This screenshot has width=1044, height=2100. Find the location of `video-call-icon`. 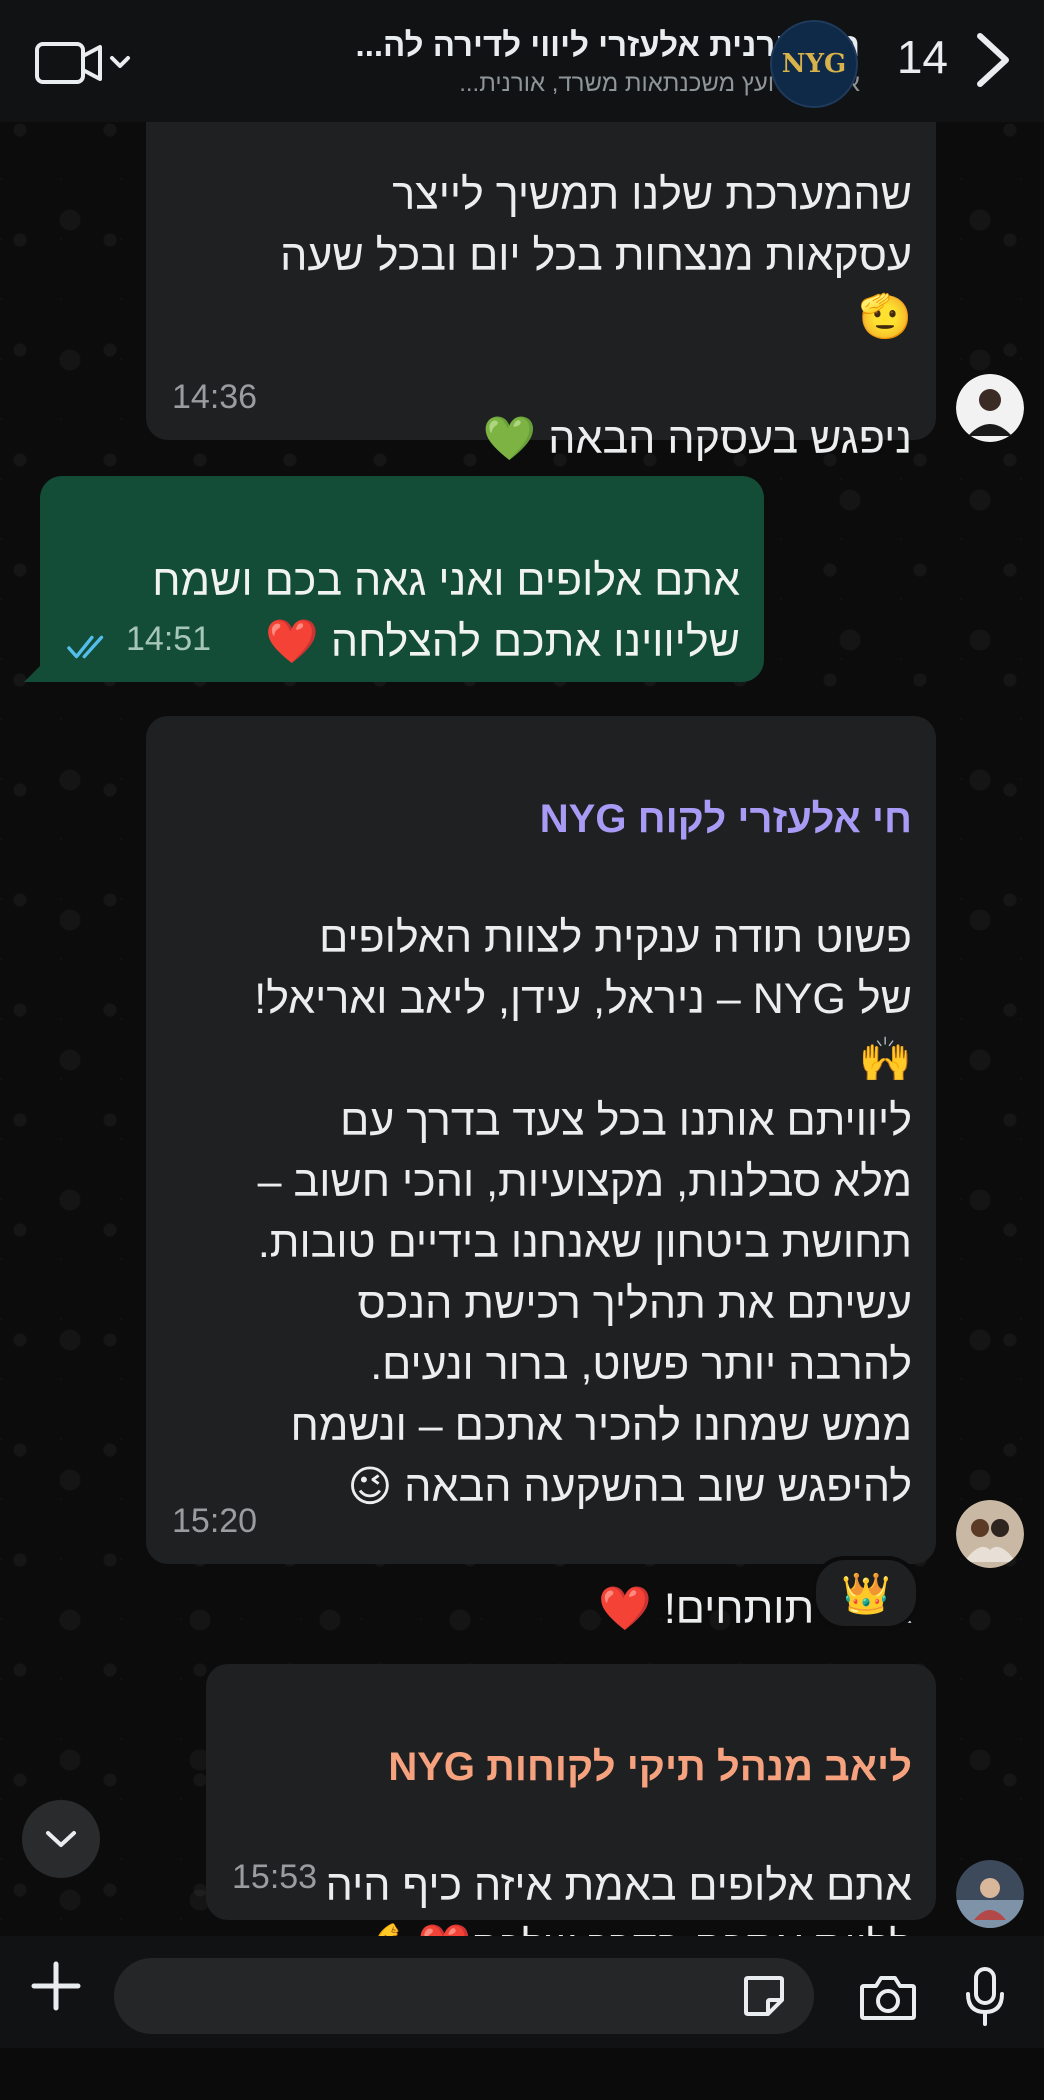

video-call-icon is located at coordinates (84, 63).